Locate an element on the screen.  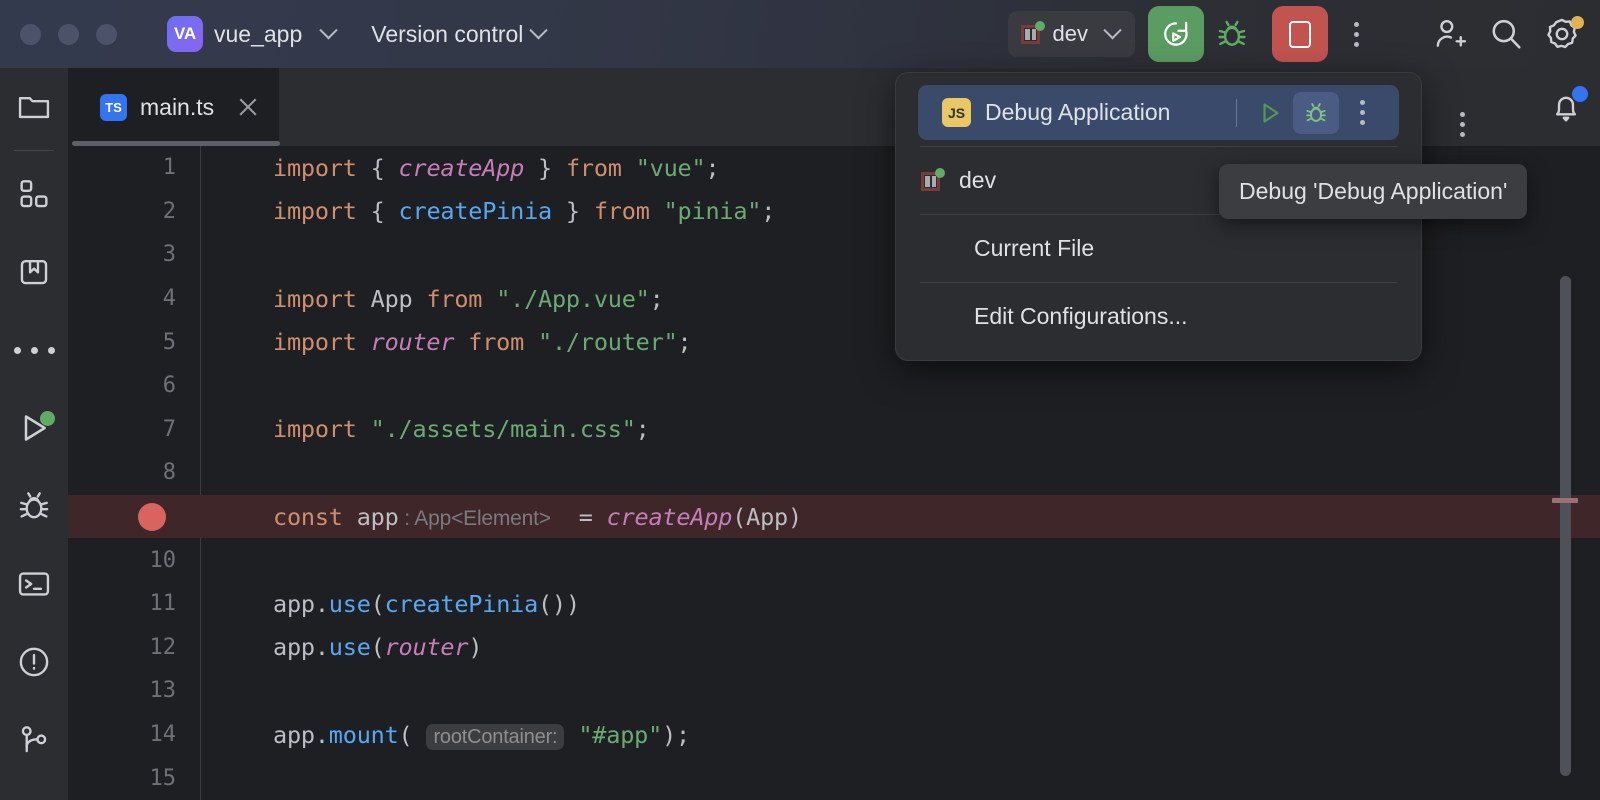
run-icon is located at coordinates (1271, 112).